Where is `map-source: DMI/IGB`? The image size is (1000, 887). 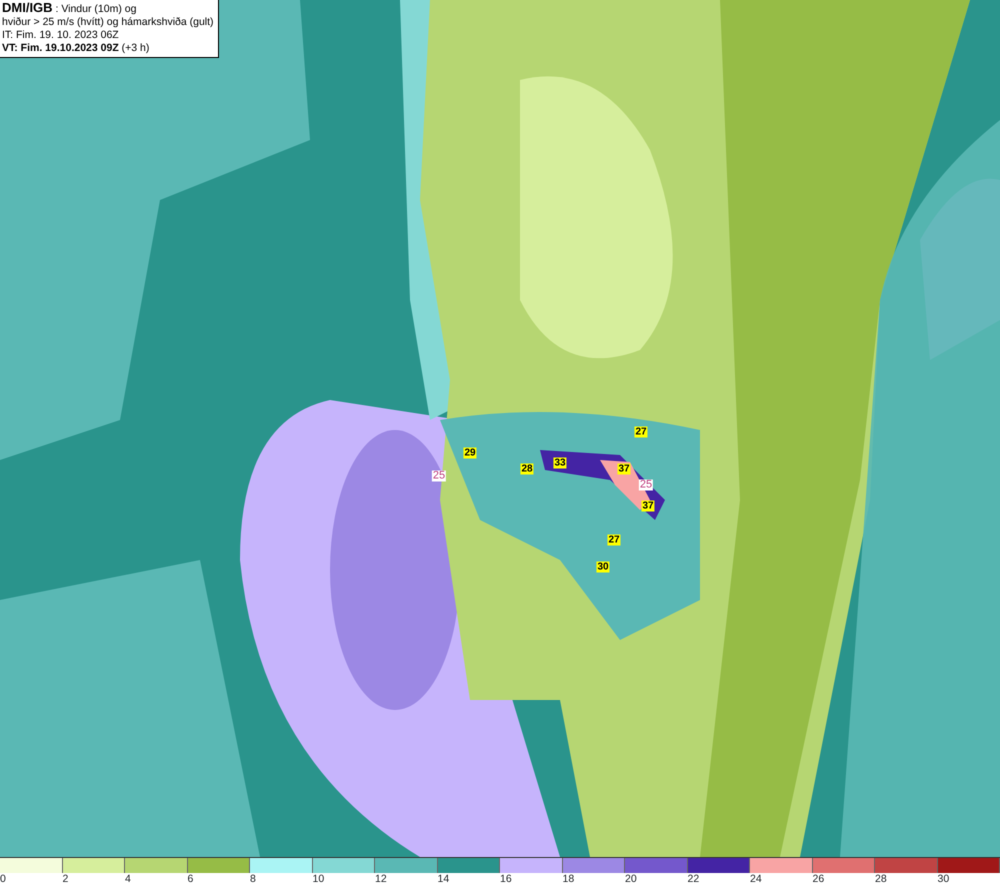 map-source: DMI/IGB is located at coordinates (27, 7).